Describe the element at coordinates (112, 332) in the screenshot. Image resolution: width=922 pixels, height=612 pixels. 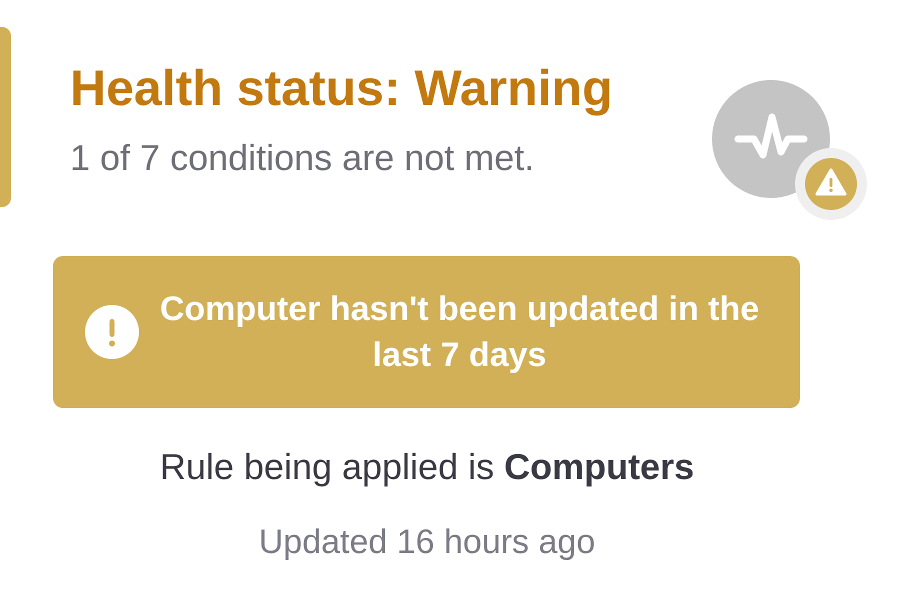
I see `exclamation-icon` at that location.